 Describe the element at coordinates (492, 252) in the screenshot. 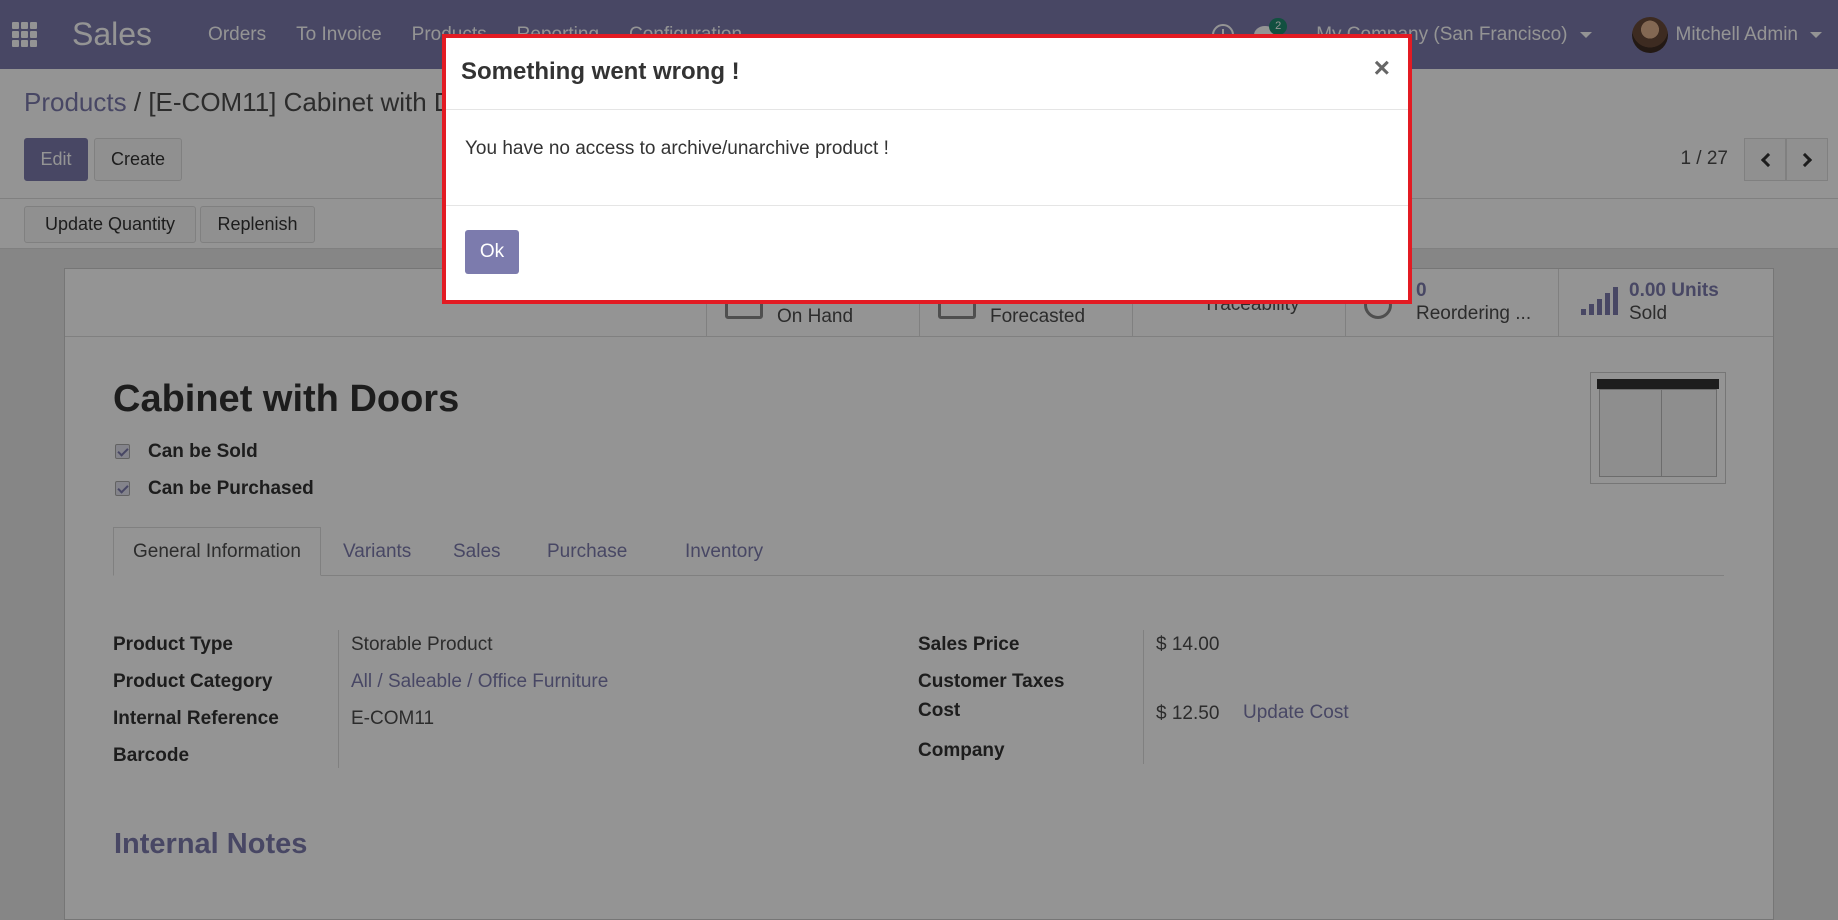

I see `ok-button: Ok` at that location.